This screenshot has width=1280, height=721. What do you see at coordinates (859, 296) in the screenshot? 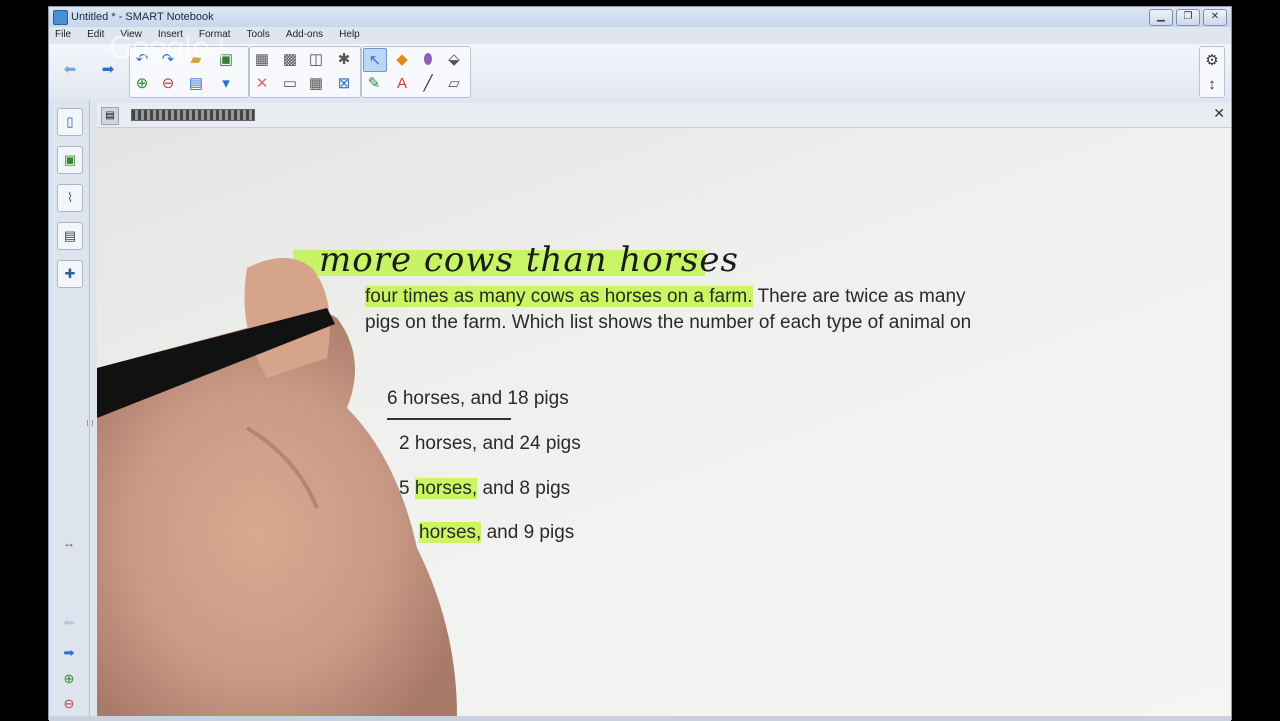
I see `problem-rest: There are twice as many` at bounding box center [859, 296].